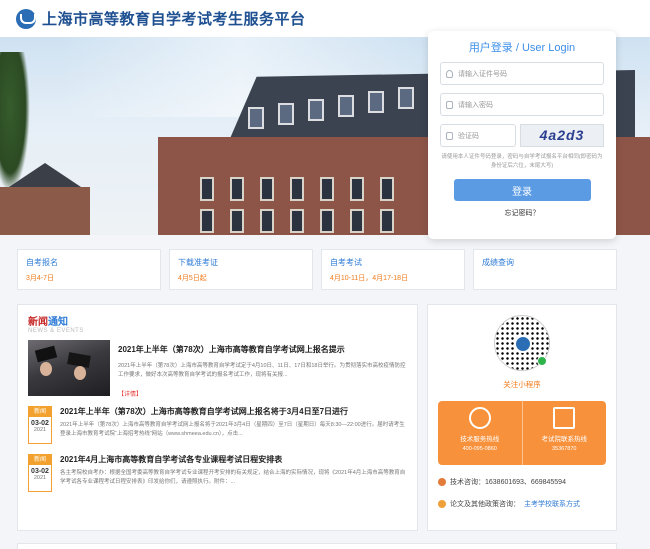  What do you see at coordinates (564, 418) in the screenshot?
I see `building-icon` at bounding box center [564, 418].